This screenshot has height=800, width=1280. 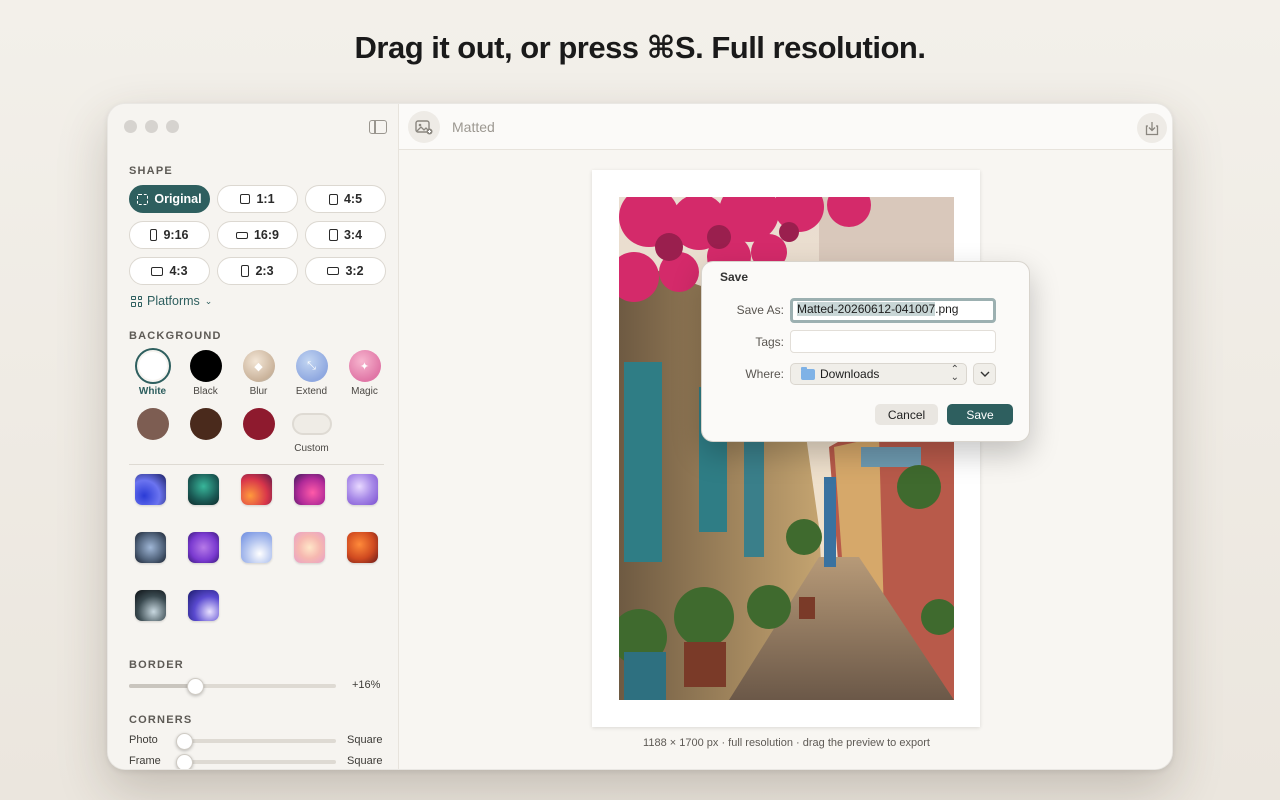 What do you see at coordinates (980, 414) in the screenshot?
I see `save-button: Save` at bounding box center [980, 414].